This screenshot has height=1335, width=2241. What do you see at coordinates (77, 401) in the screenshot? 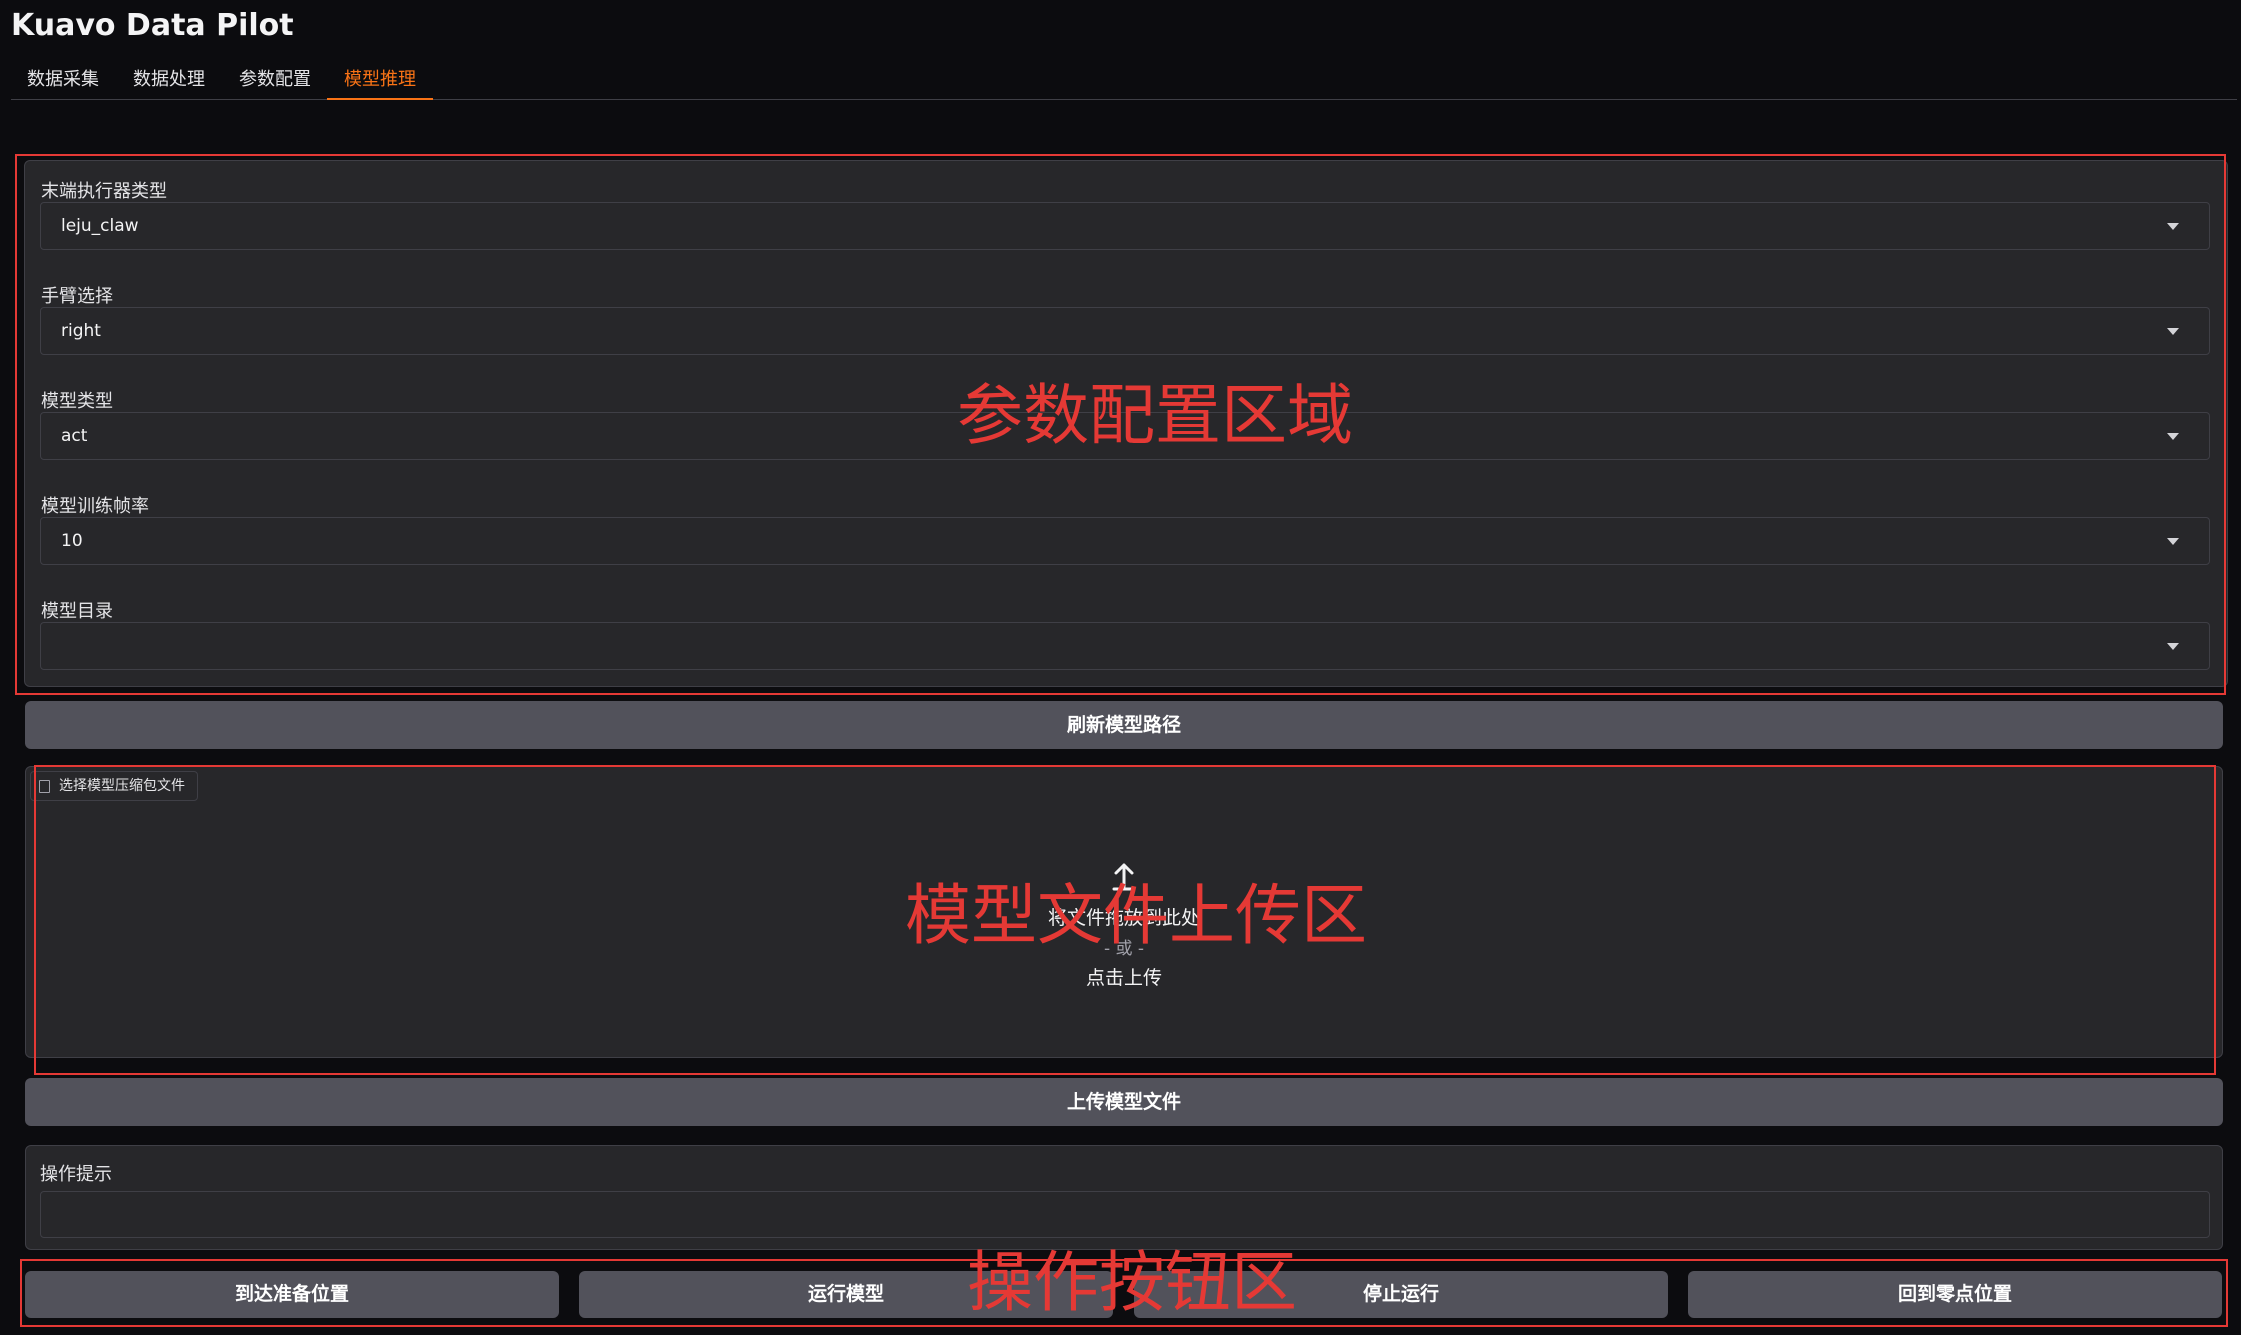
I see `model-type-label: 模型类型` at bounding box center [77, 401].